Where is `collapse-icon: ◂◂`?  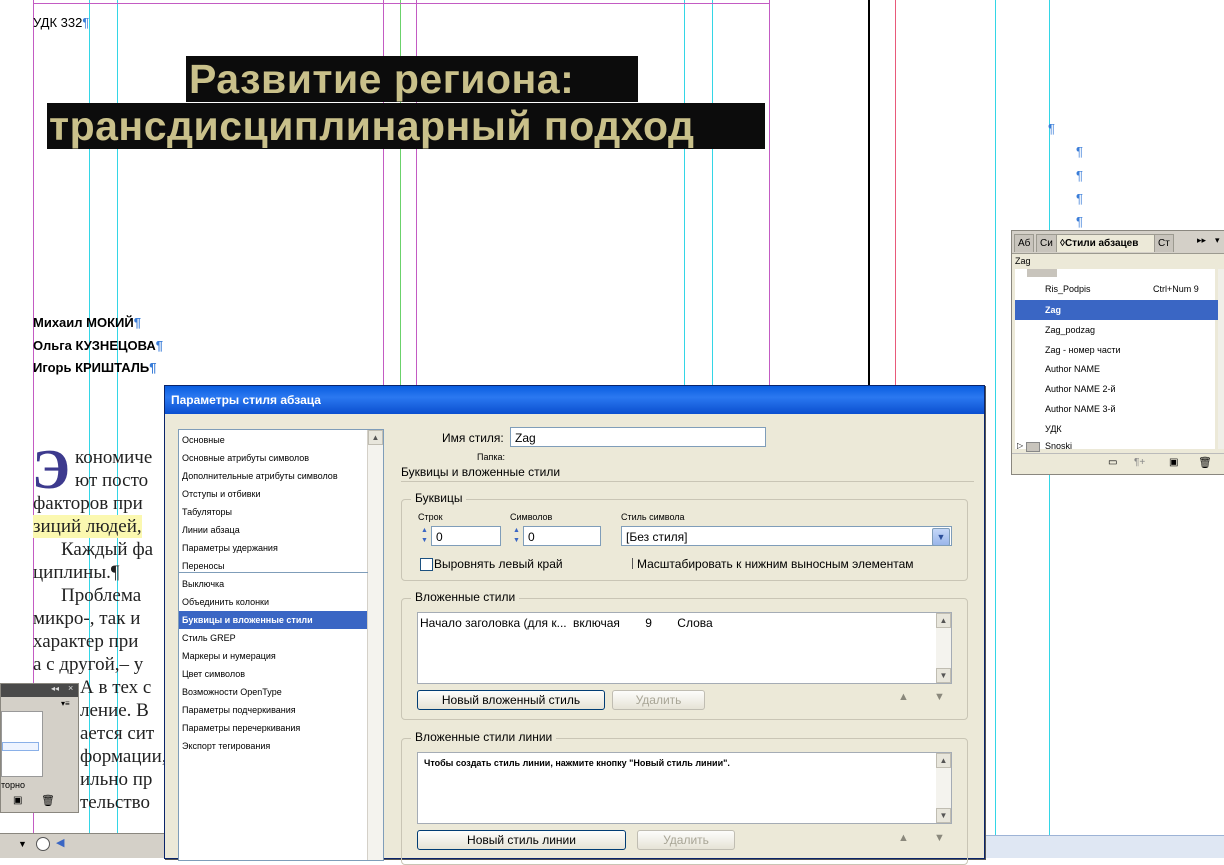
collapse-icon: ◂◂ is located at coordinates (55, 688).